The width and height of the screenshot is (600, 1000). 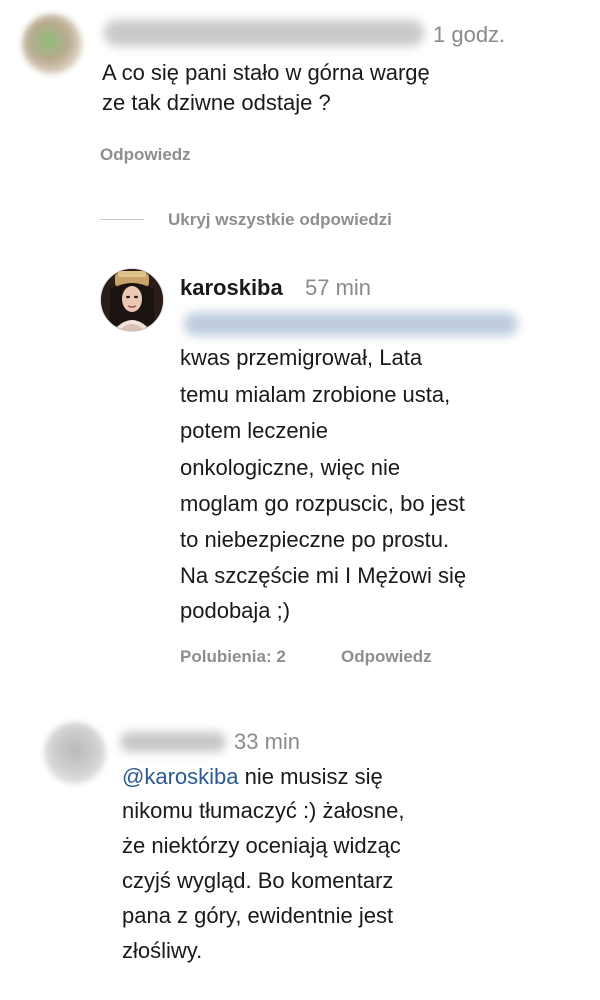 What do you see at coordinates (351, 324) in the screenshot?
I see `blurred-mention` at bounding box center [351, 324].